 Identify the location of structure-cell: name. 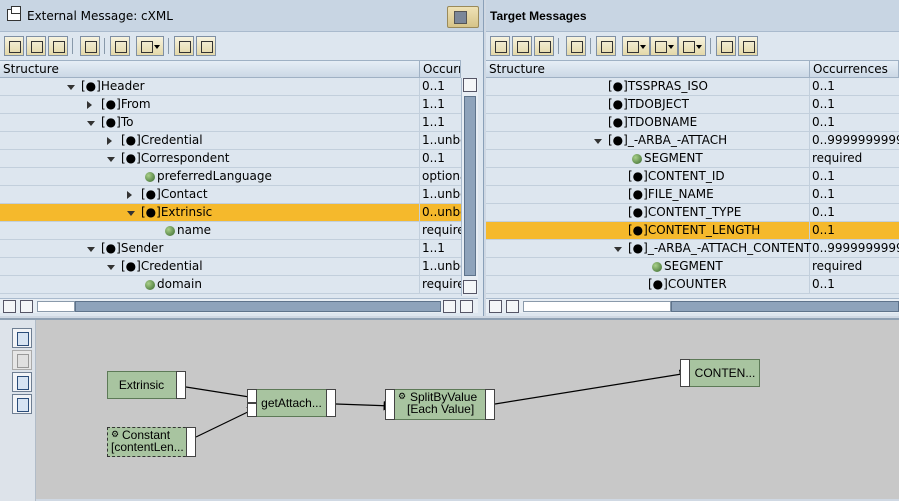
(210, 231).